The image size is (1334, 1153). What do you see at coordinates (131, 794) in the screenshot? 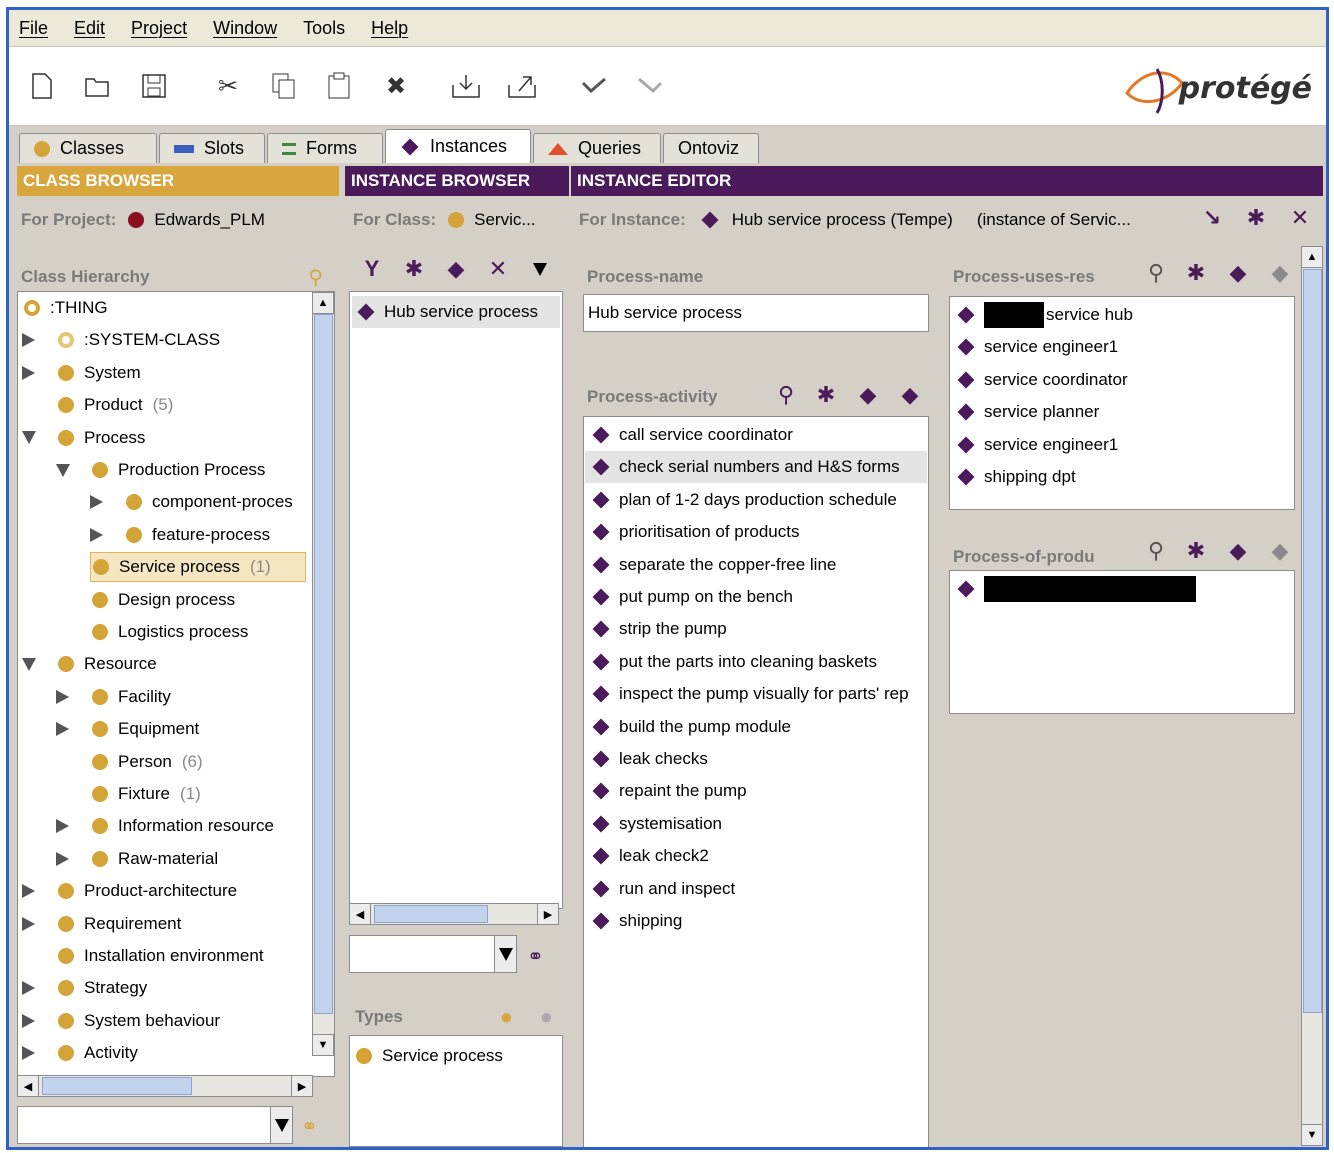
I see `tree-node: Fixture (1)` at bounding box center [131, 794].